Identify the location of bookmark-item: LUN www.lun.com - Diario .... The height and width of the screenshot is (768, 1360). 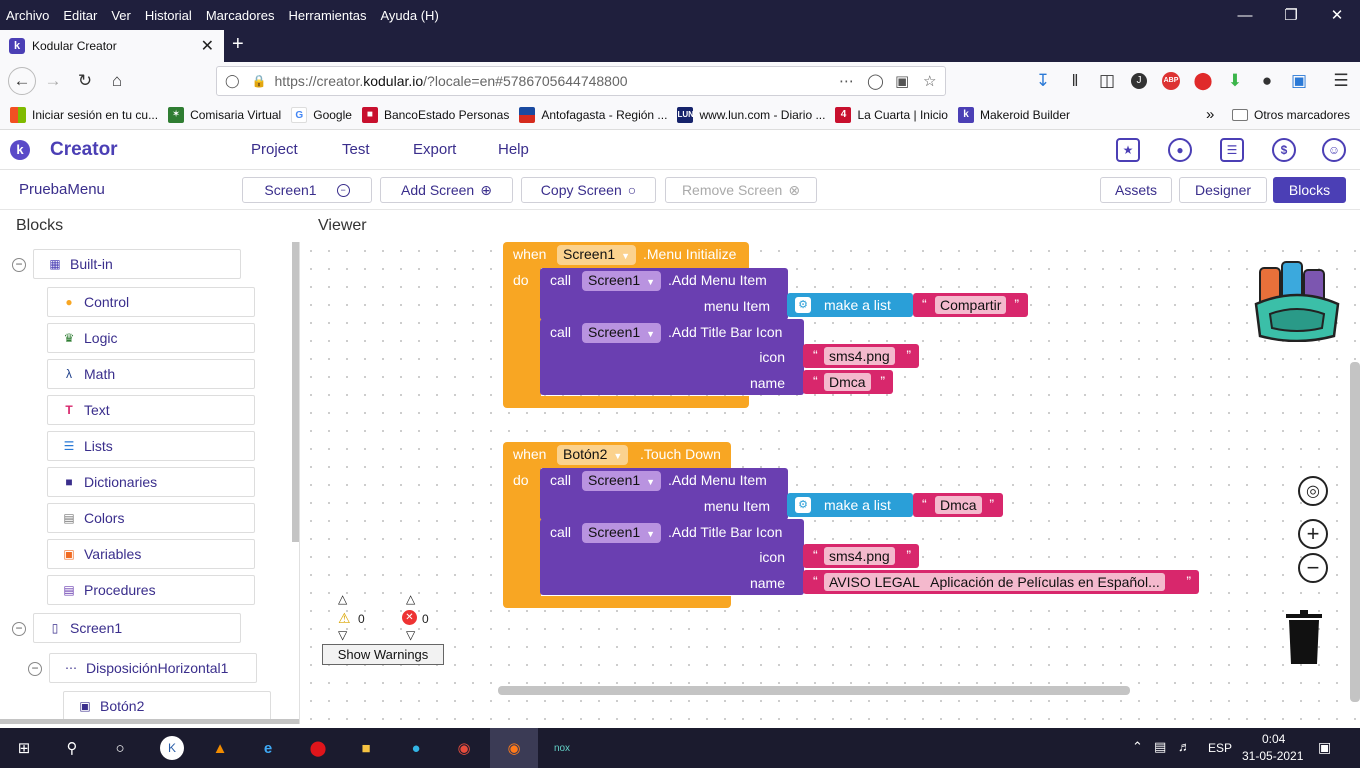
(751, 114).